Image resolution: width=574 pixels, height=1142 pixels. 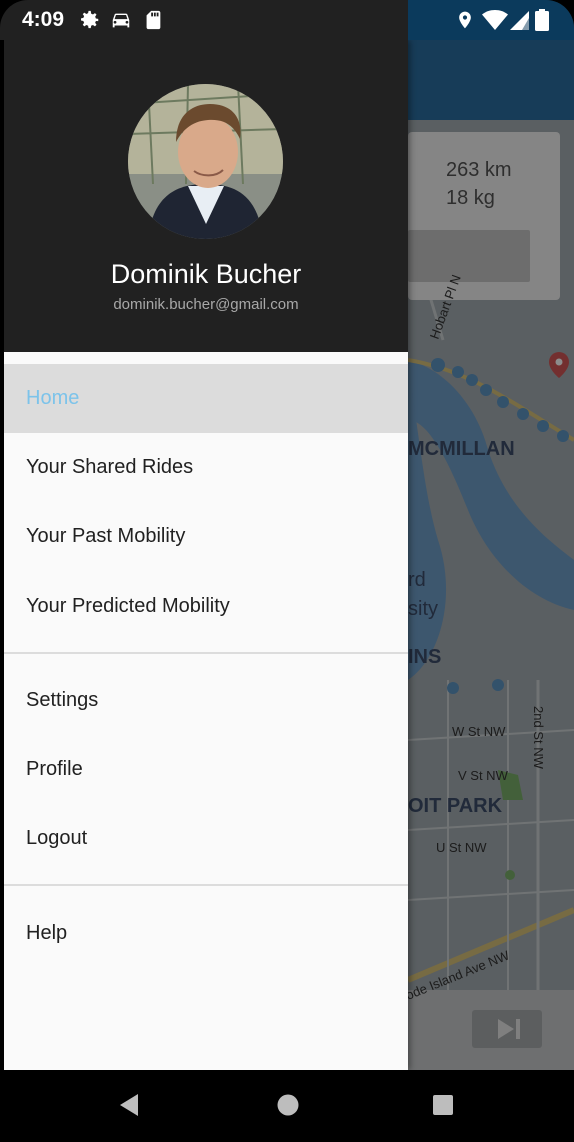 I want to click on menu-item-logout: Logout, so click(x=206, y=838).